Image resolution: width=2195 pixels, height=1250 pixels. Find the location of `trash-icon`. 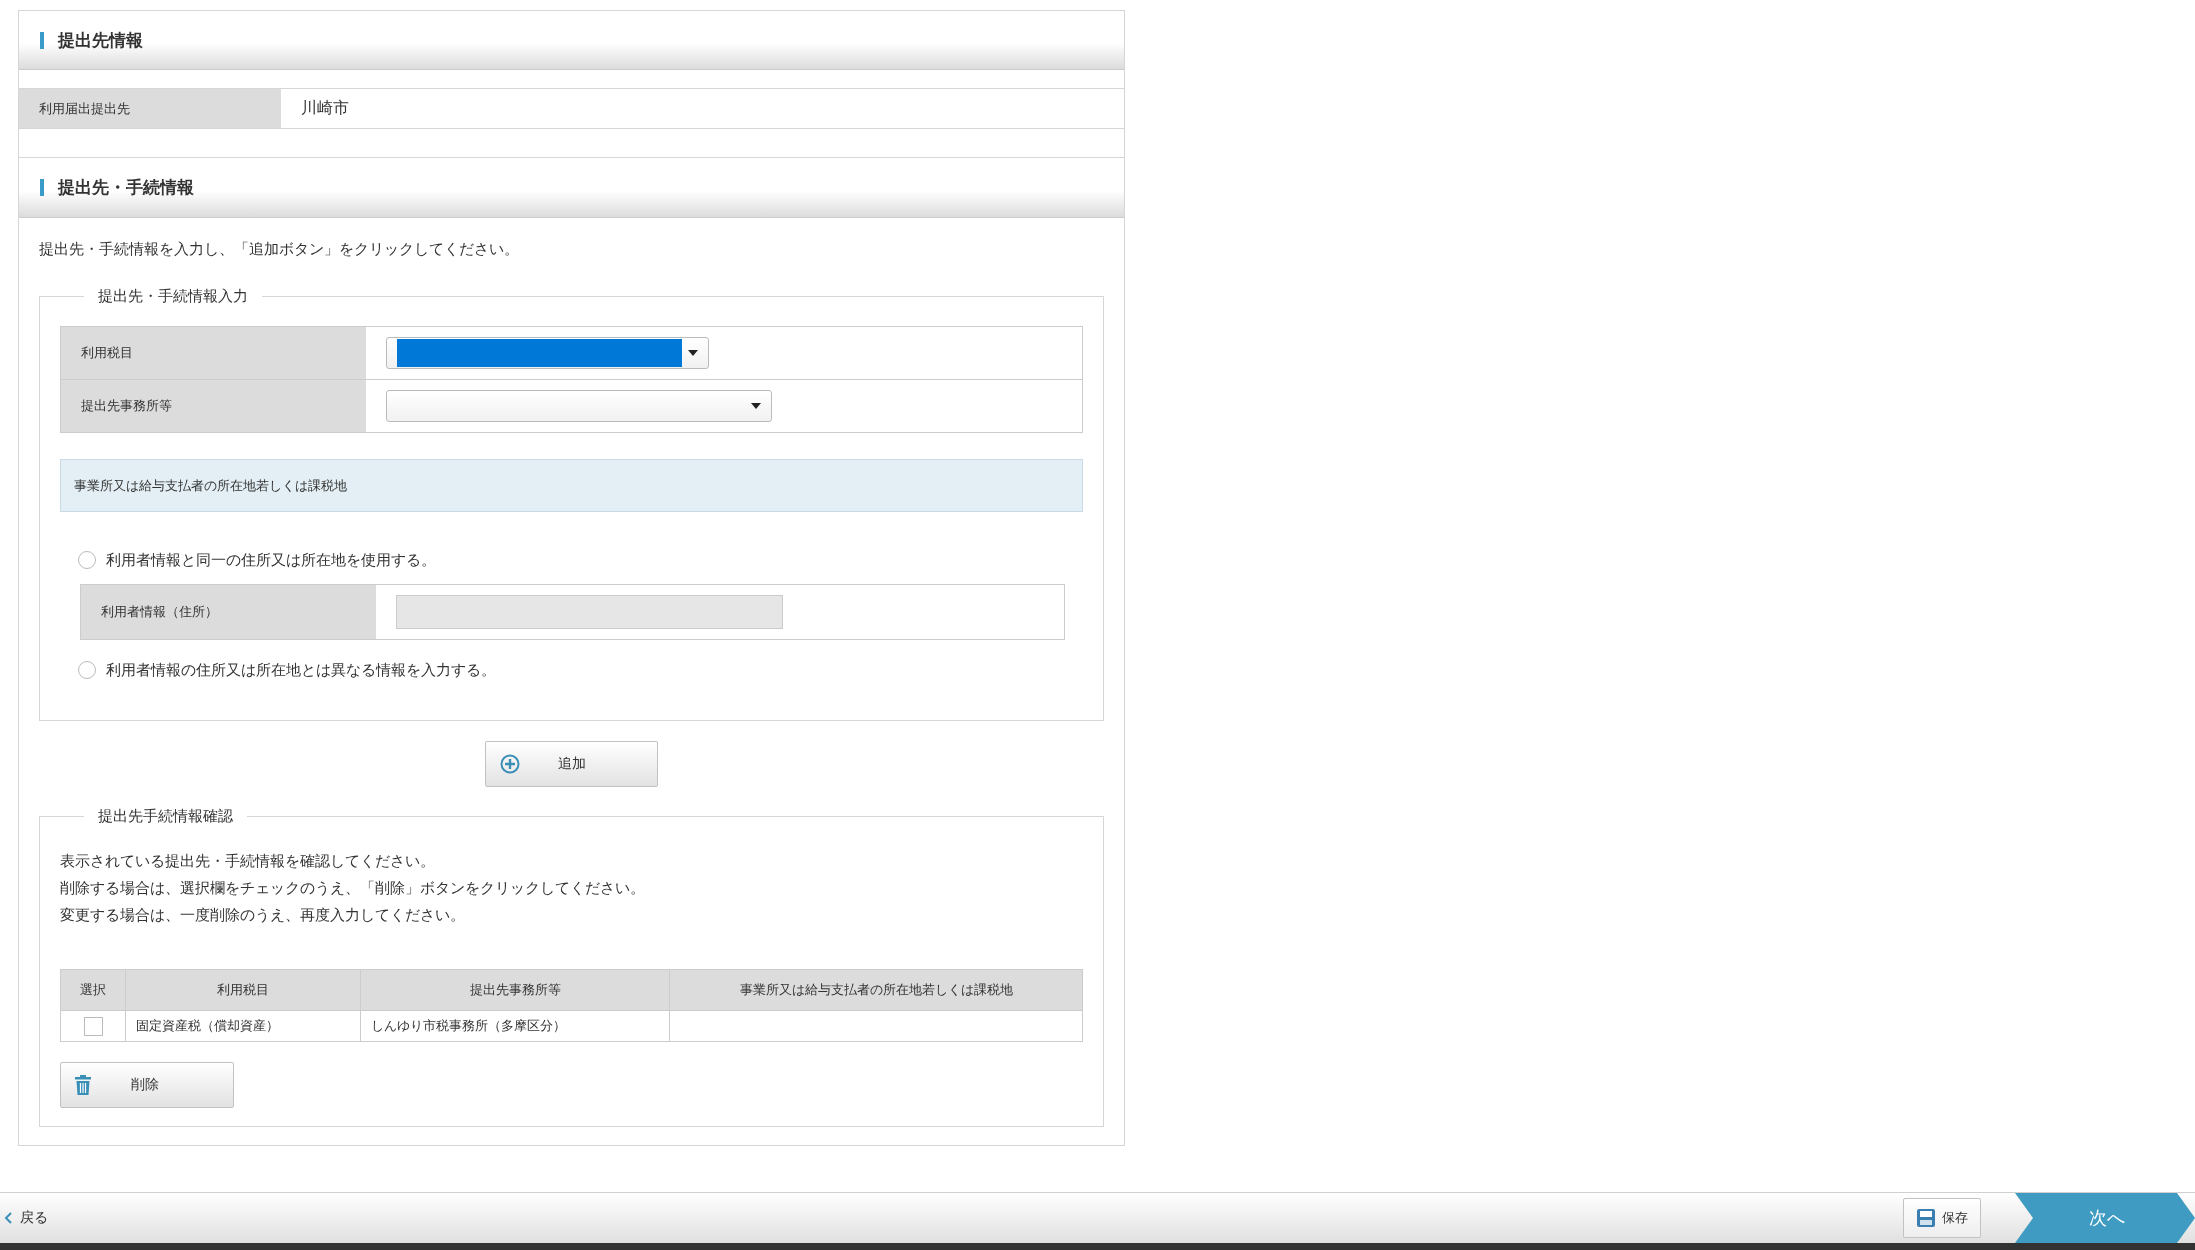

trash-icon is located at coordinates (83, 1085).